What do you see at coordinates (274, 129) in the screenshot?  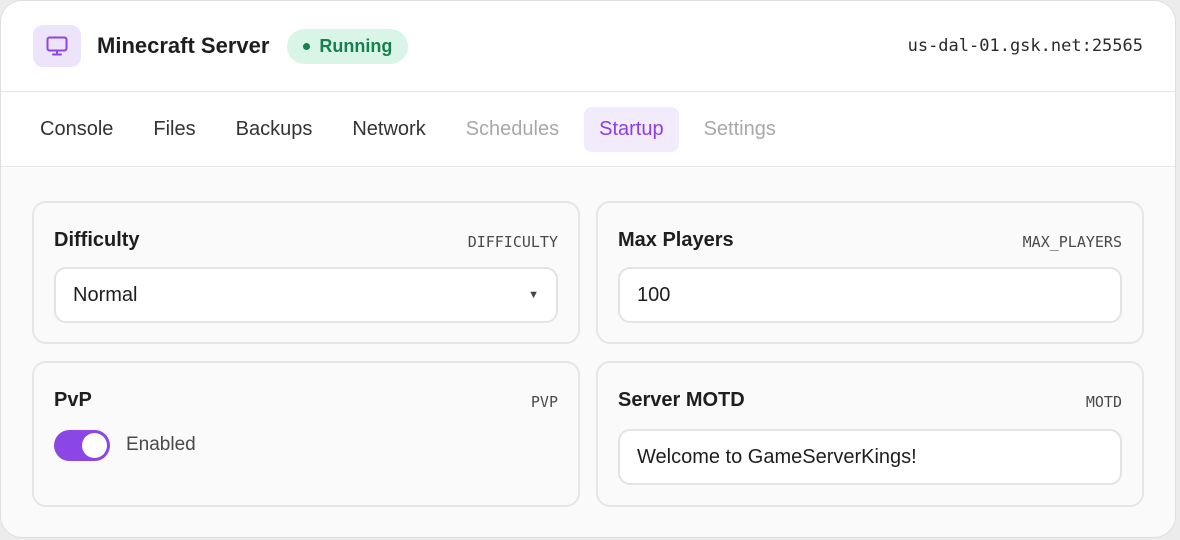 I see `tab-backups: Backups` at bounding box center [274, 129].